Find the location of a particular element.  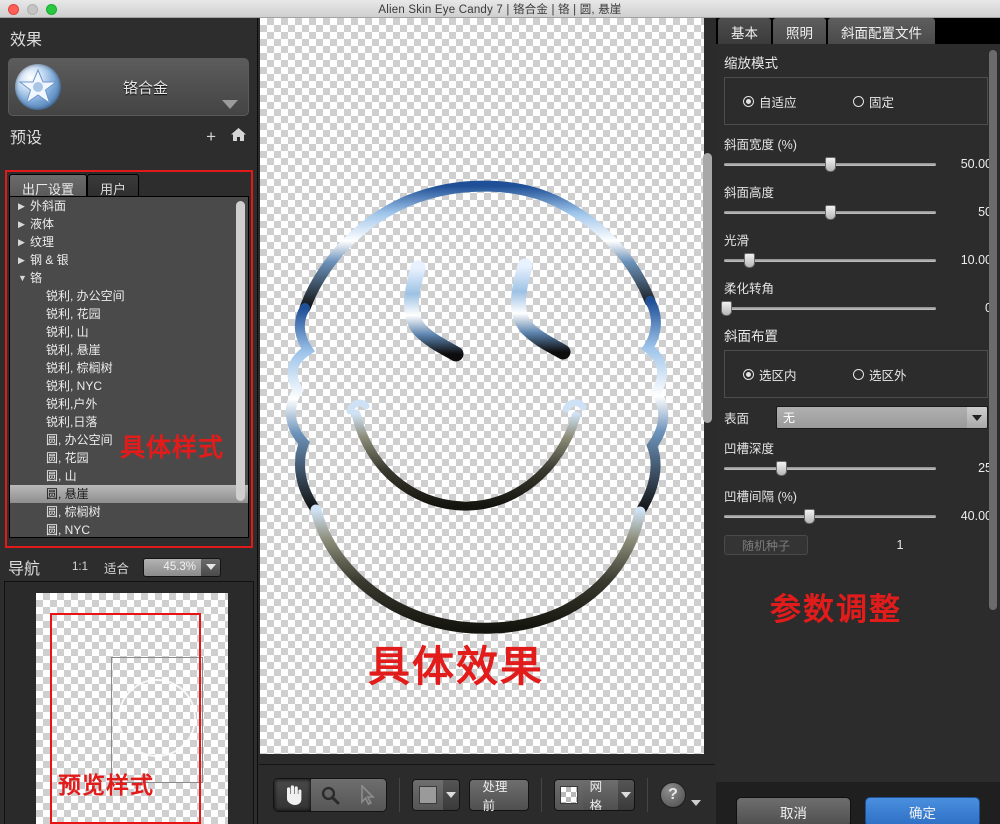

preset-item-row: 圆, 山 is located at coordinates (129, 476).